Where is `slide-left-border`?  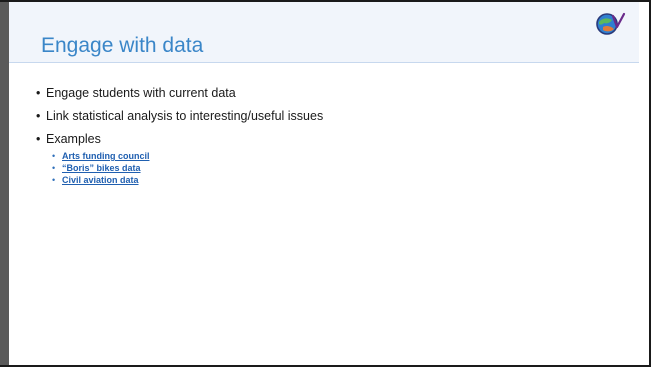
slide-left-border is located at coordinates (4, 183).